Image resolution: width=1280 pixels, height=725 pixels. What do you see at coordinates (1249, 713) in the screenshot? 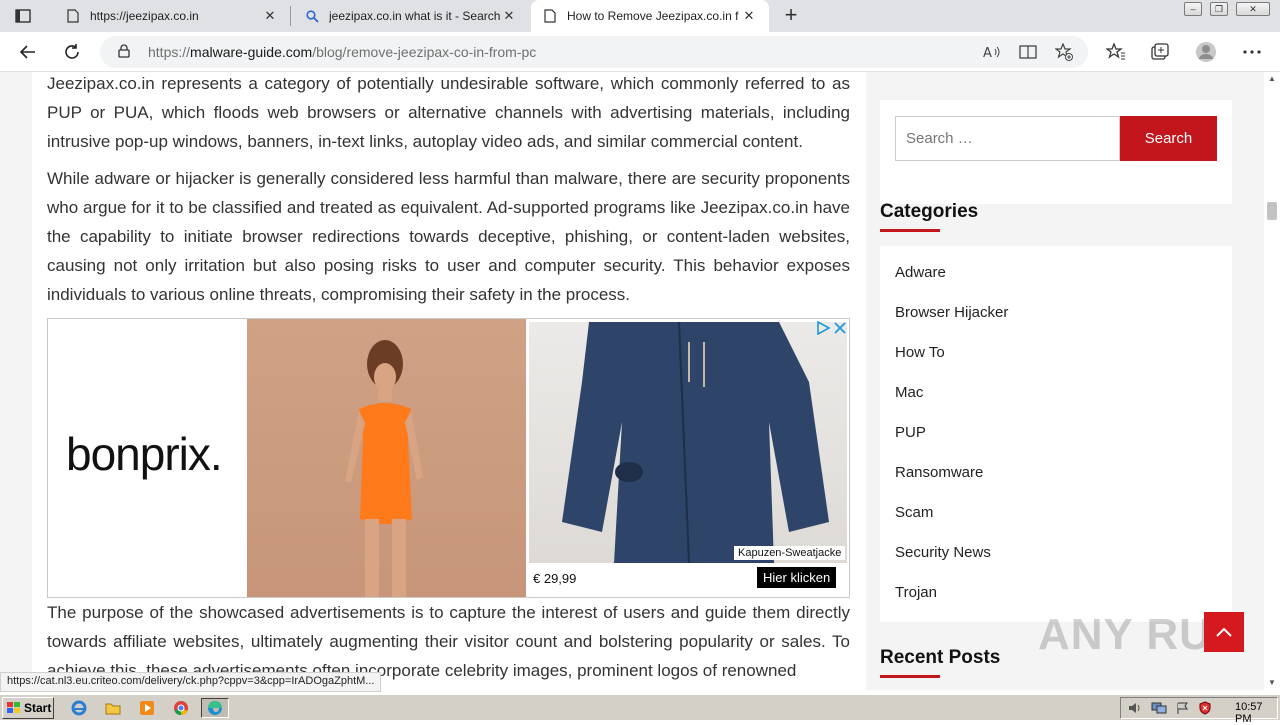
I see `clock: 10:57 PM` at bounding box center [1249, 713].